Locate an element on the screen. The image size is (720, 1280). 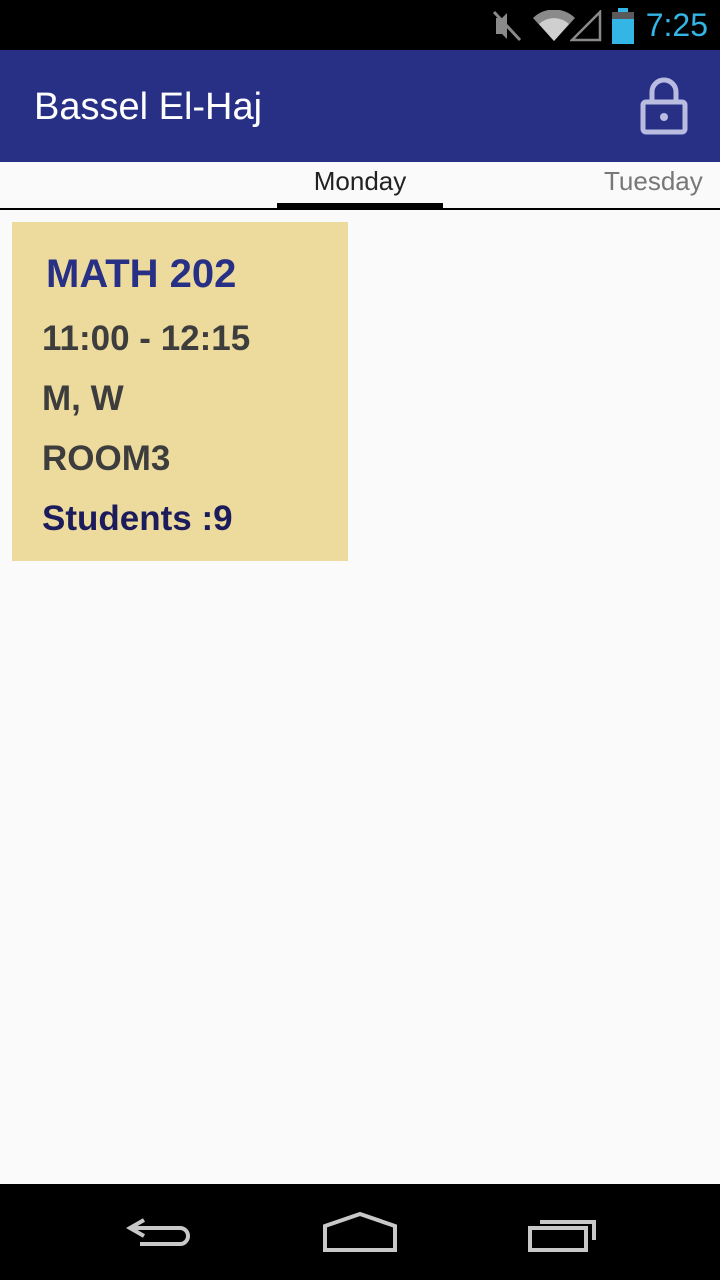
mute-icon is located at coordinates (507, 26).